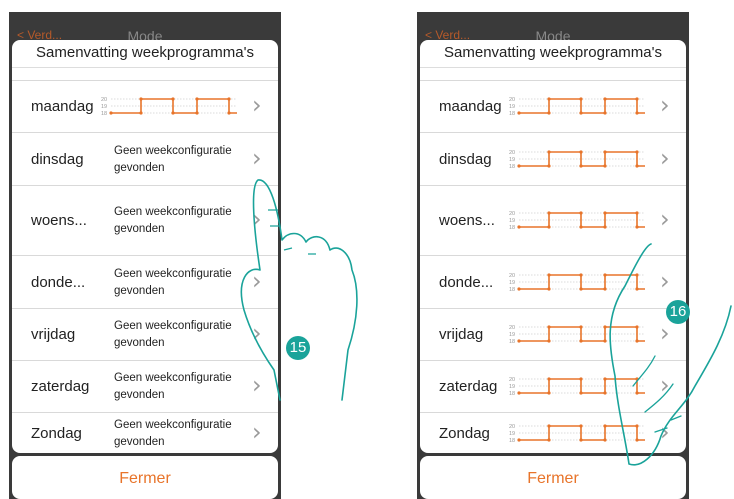 The width and height of the screenshot is (734, 499). I want to click on day-label: zaterdag, so click(468, 386).